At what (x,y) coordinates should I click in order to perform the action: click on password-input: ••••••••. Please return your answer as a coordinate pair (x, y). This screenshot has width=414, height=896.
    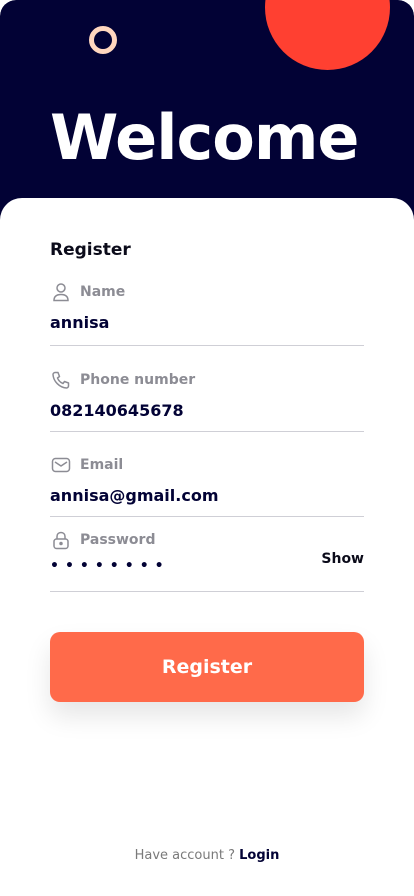
    Looking at the image, I should click on (110, 566).